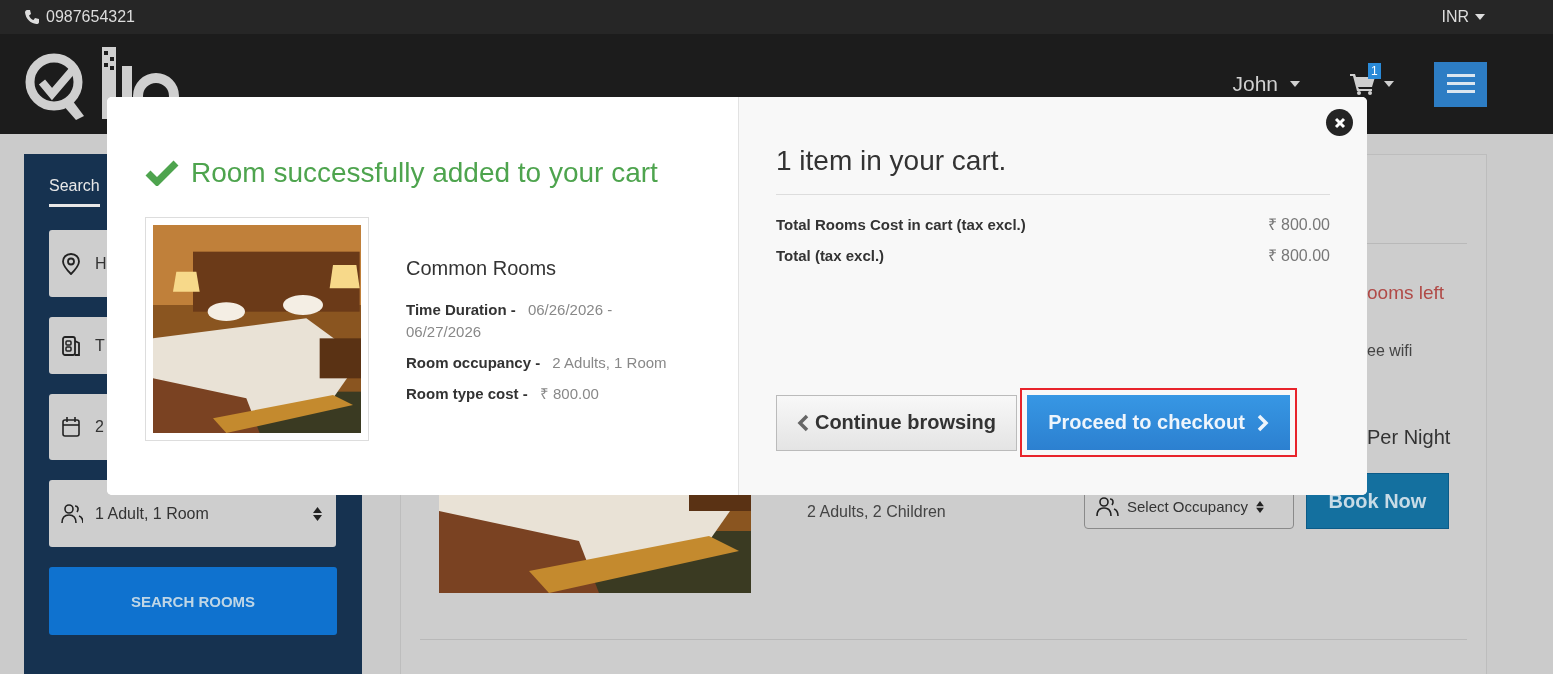 The height and width of the screenshot is (674, 1553). What do you see at coordinates (74, 191) in the screenshot?
I see `search-tab: Search` at bounding box center [74, 191].